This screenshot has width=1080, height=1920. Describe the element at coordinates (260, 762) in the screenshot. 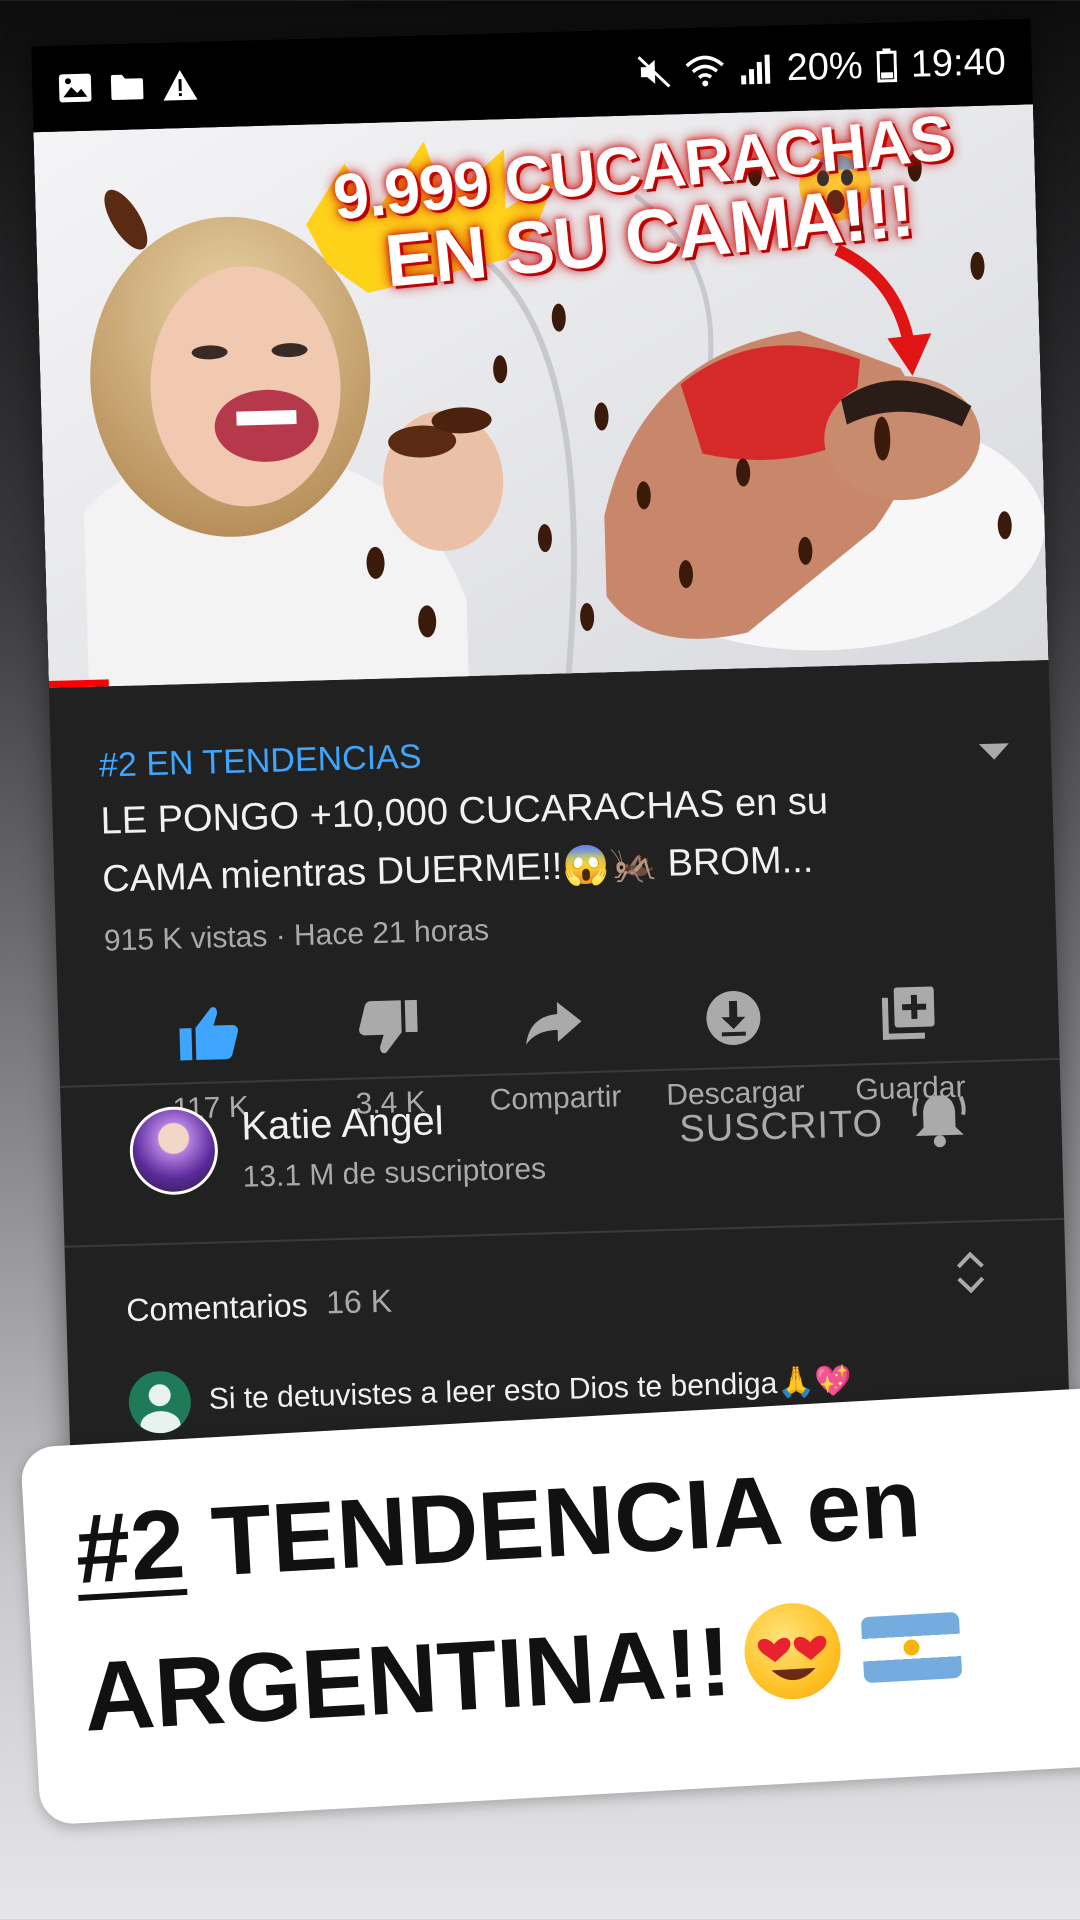

I see `trending-label: #2 EN TENDENCIAS` at that location.